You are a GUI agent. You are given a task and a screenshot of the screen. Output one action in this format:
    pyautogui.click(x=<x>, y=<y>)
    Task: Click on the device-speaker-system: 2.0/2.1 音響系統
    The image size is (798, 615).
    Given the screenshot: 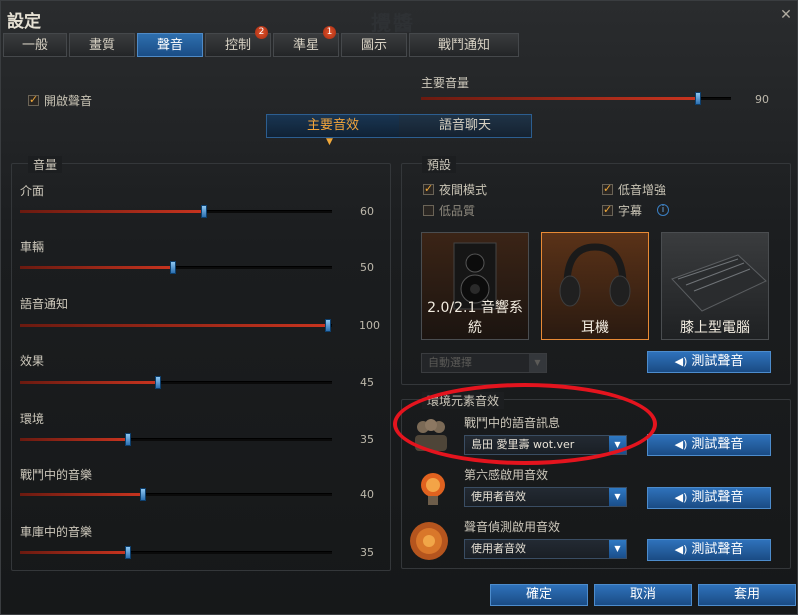 What is the action you would take?
    pyautogui.click(x=475, y=286)
    